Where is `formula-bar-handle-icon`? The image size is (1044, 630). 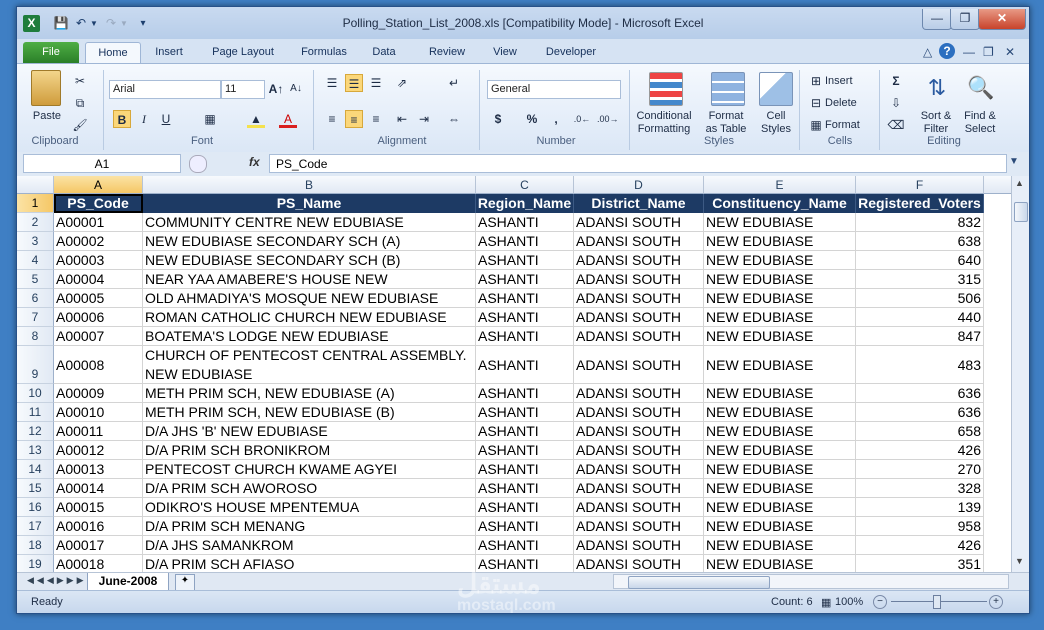
formula-bar-handle-icon is located at coordinates (198, 164).